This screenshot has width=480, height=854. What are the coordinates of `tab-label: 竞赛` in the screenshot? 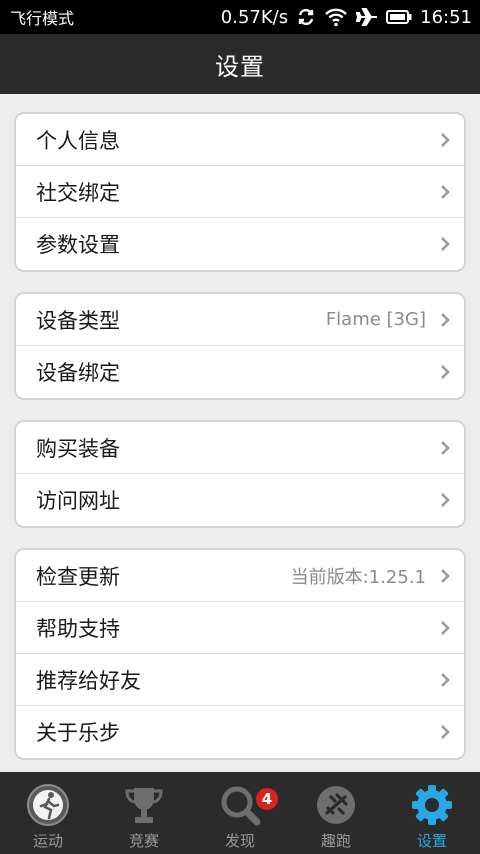 It's located at (143, 841).